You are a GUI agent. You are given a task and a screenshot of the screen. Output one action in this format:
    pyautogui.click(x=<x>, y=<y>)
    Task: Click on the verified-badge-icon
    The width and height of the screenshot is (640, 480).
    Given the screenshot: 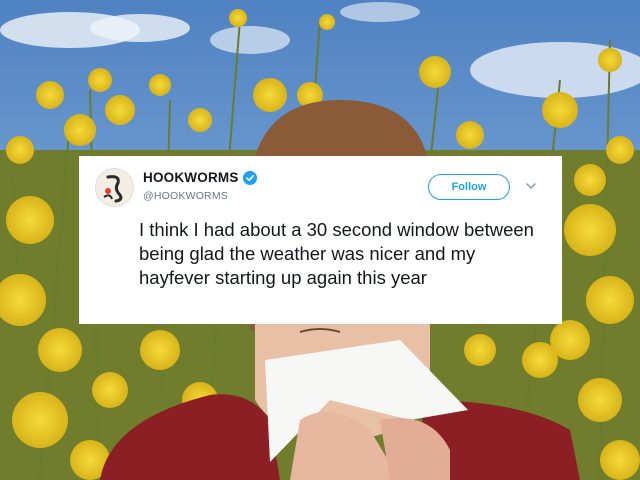 What is the action you would take?
    pyautogui.click(x=249, y=177)
    